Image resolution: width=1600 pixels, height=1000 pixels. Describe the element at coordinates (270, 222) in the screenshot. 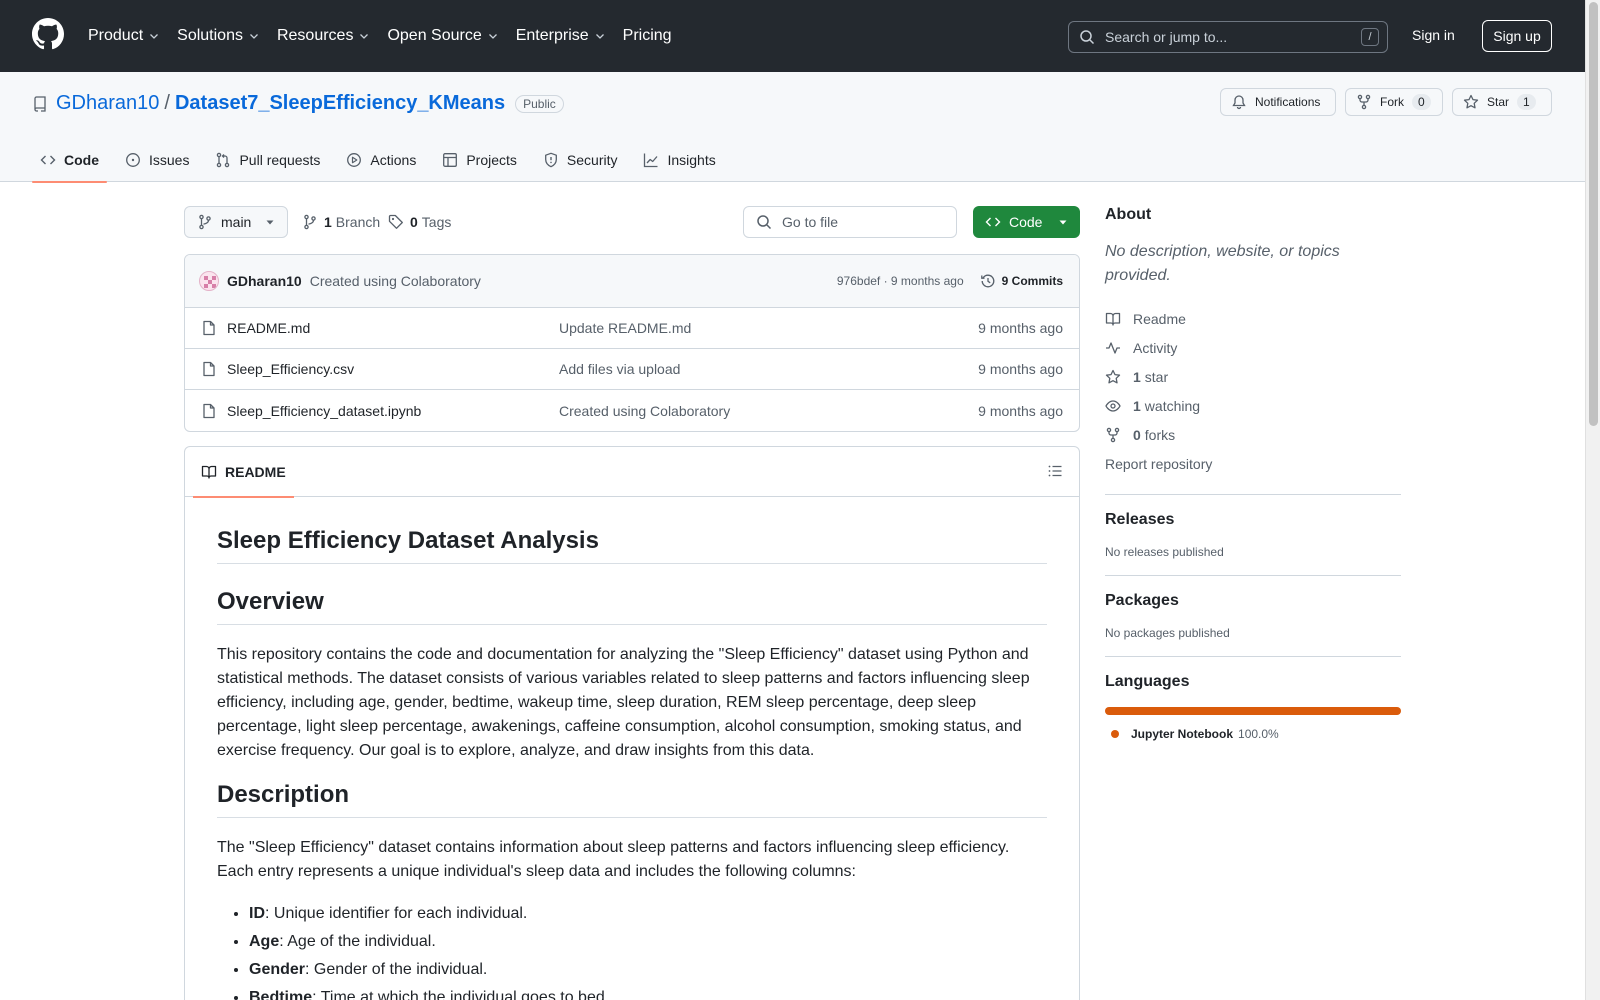

I see `caret-down-icon` at that location.